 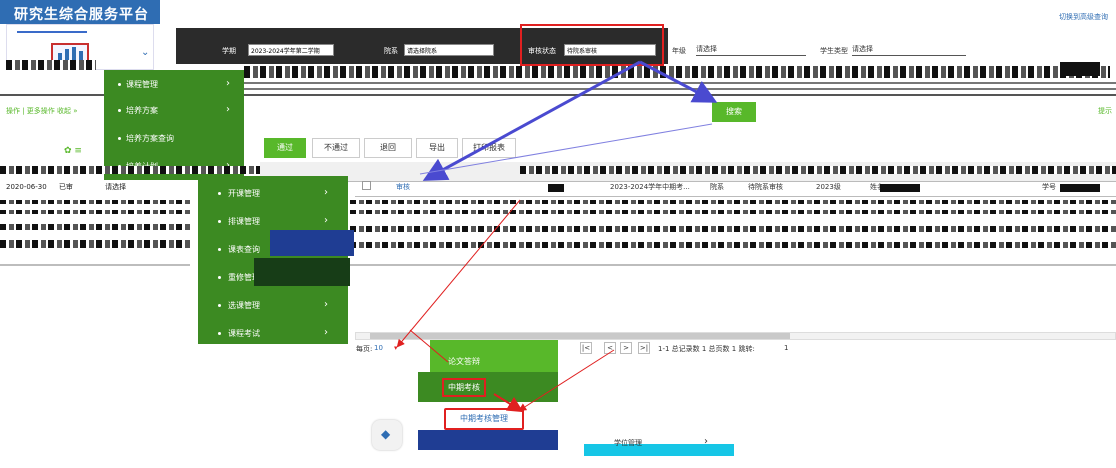 I want to click on arrow-midexam-to-mgmt, so click(x=508, y=403).